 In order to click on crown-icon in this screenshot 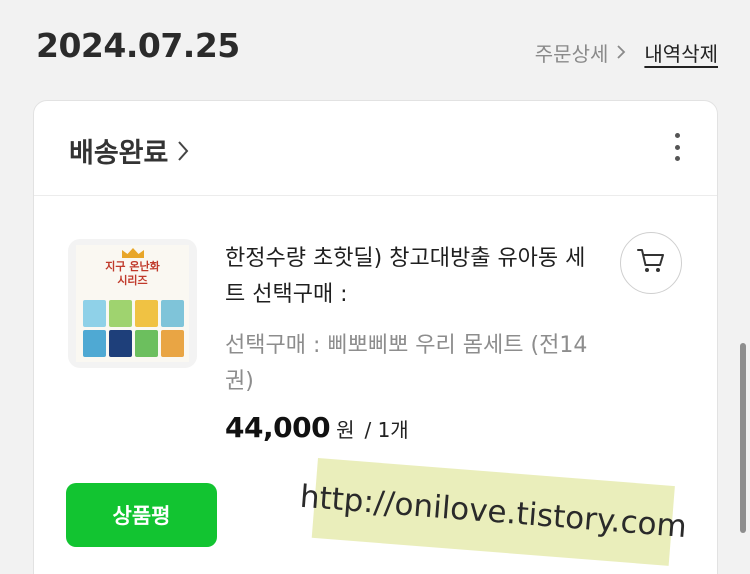, I will do `click(133, 253)`.